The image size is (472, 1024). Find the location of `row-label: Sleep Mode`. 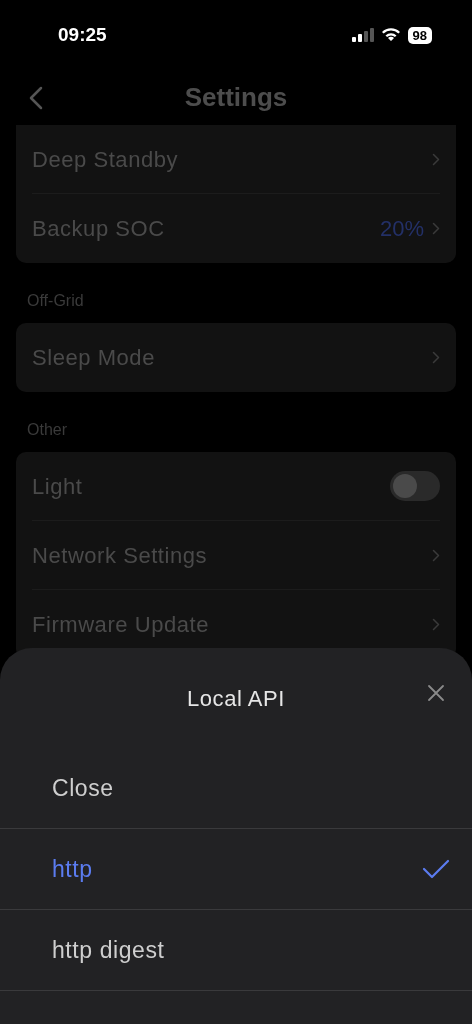

row-label: Sleep Mode is located at coordinates (94, 358).